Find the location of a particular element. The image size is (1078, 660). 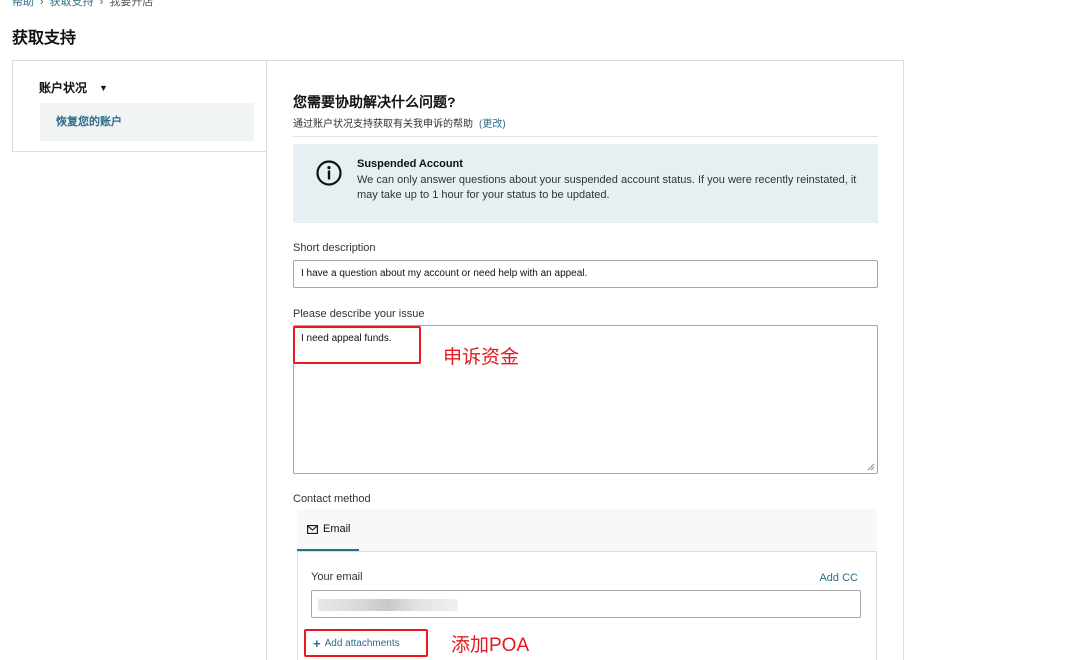

issue-text: I need appeal funds. is located at coordinates (346, 338).